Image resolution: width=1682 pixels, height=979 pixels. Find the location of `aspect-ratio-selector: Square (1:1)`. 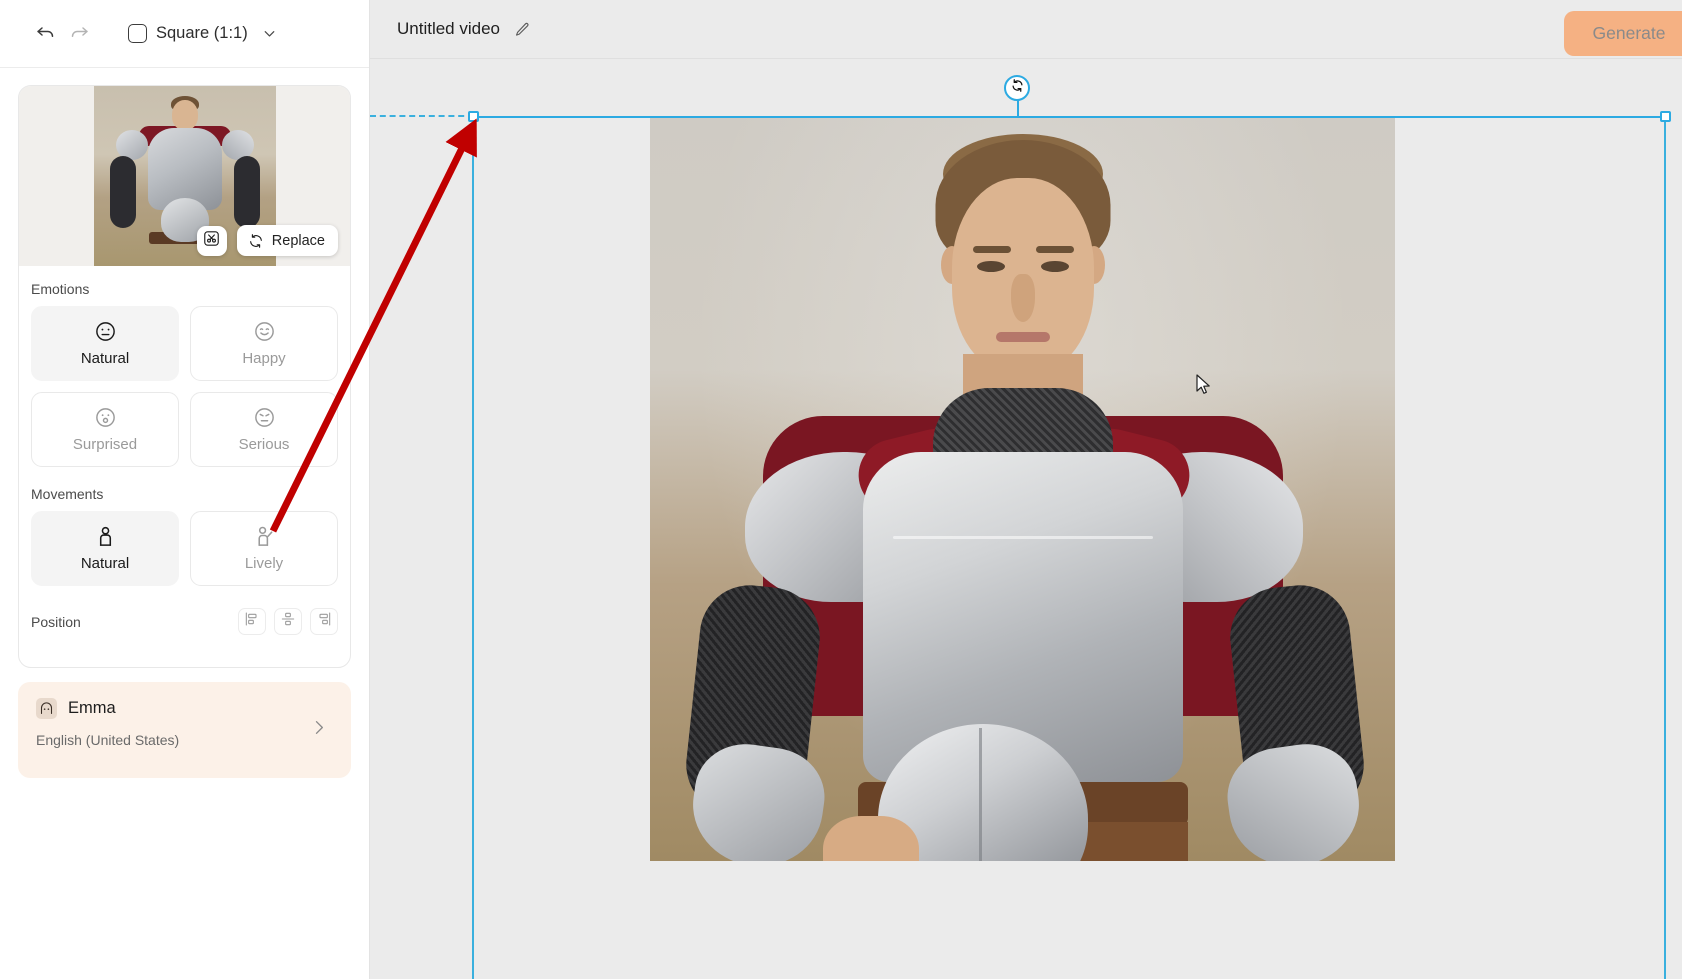

aspect-ratio-selector: Square (1:1) is located at coordinates (203, 33).